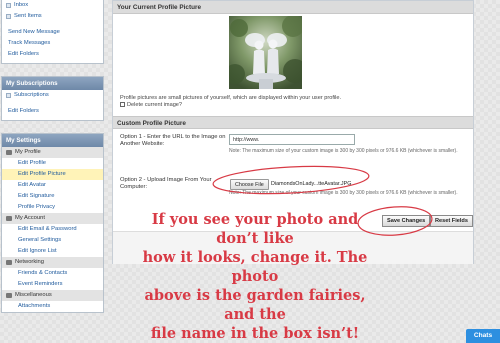 This screenshot has width=500, height=343. What do you see at coordinates (483, 336) in the screenshot?
I see `chats-button: Chats` at bounding box center [483, 336].